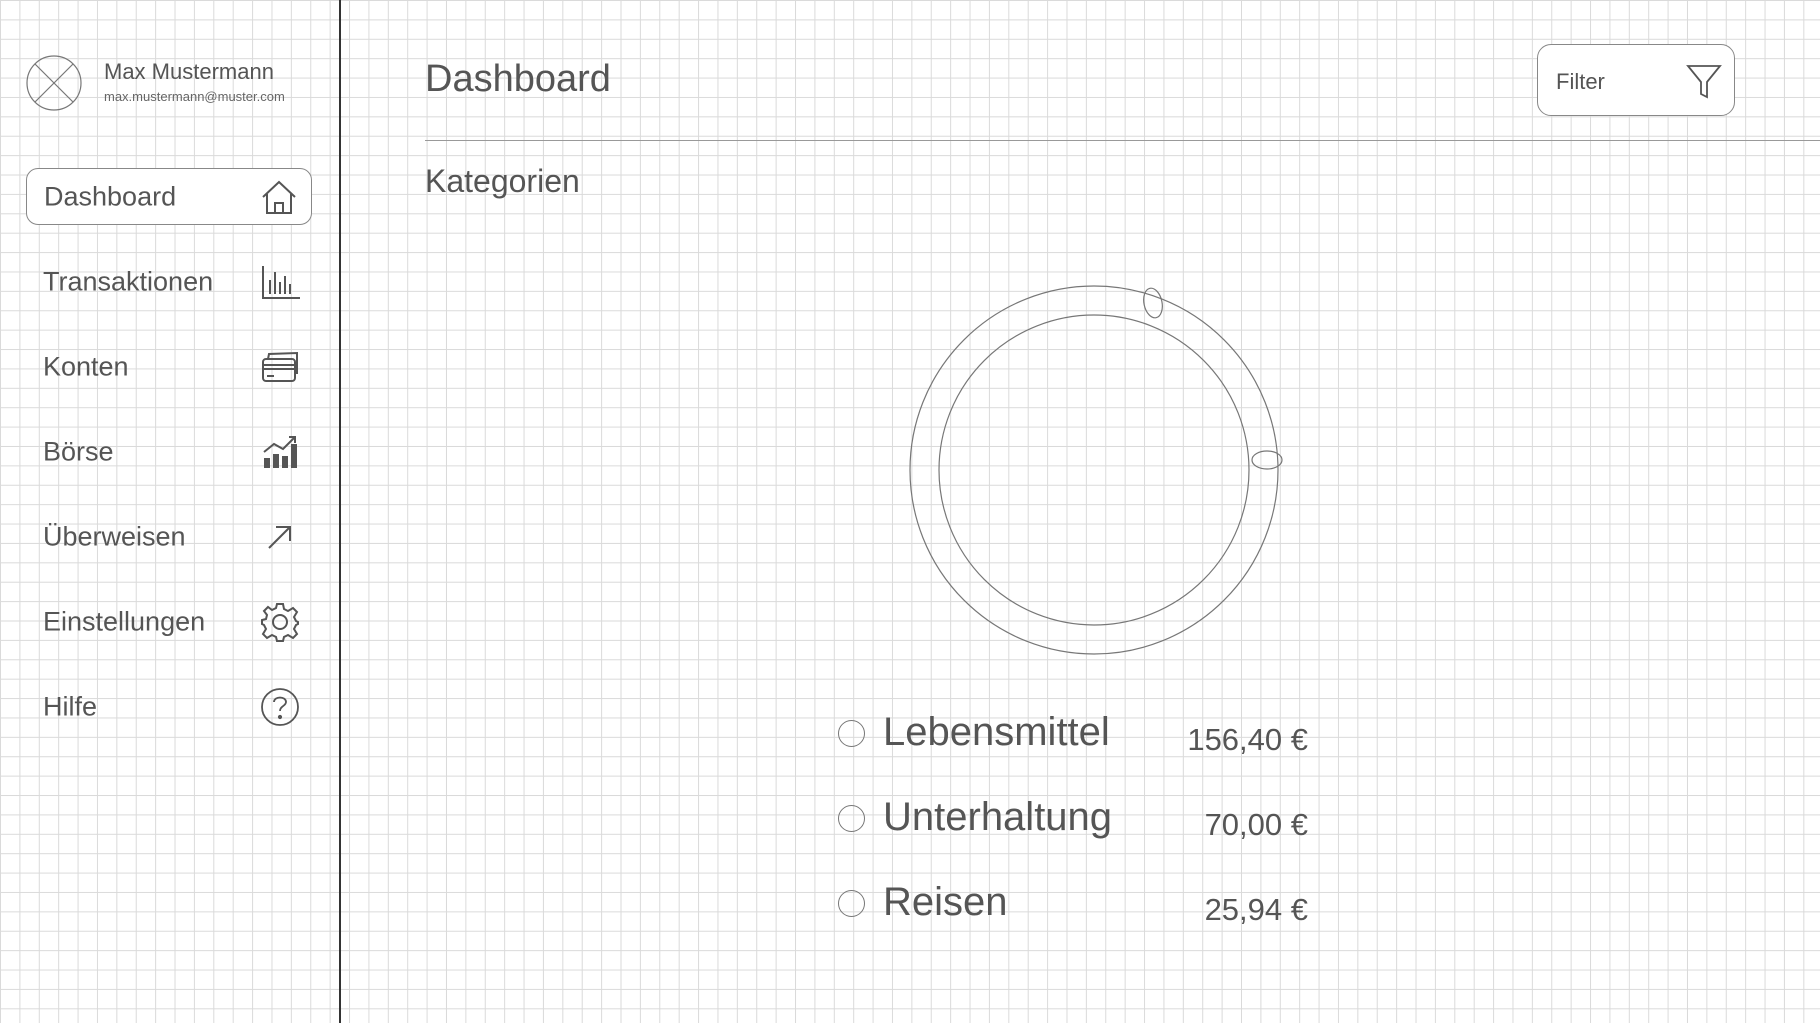  I want to click on avatar, so click(54, 83).